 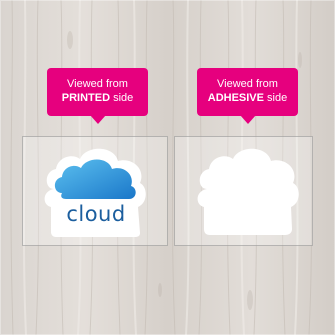 I want to click on cloud-silhouette-icon, so click(x=248, y=191).